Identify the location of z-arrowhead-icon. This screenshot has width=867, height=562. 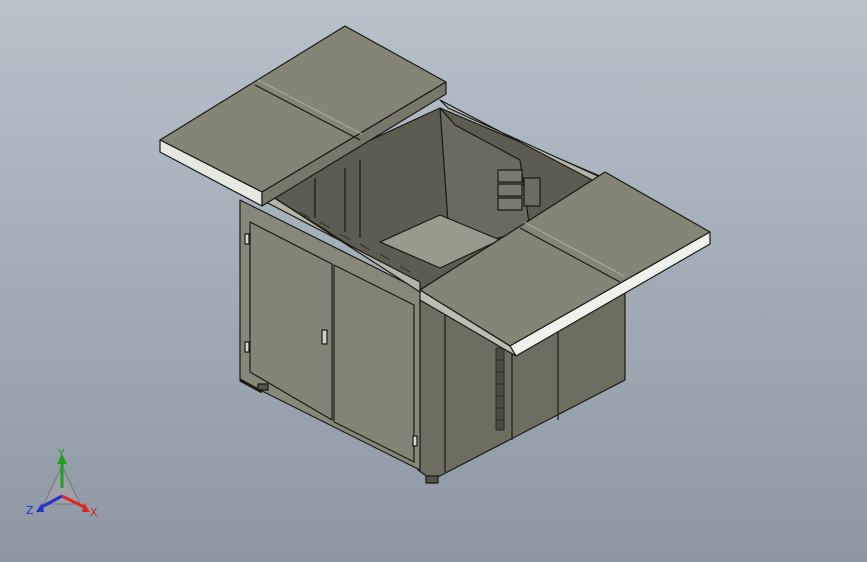
(40, 507).